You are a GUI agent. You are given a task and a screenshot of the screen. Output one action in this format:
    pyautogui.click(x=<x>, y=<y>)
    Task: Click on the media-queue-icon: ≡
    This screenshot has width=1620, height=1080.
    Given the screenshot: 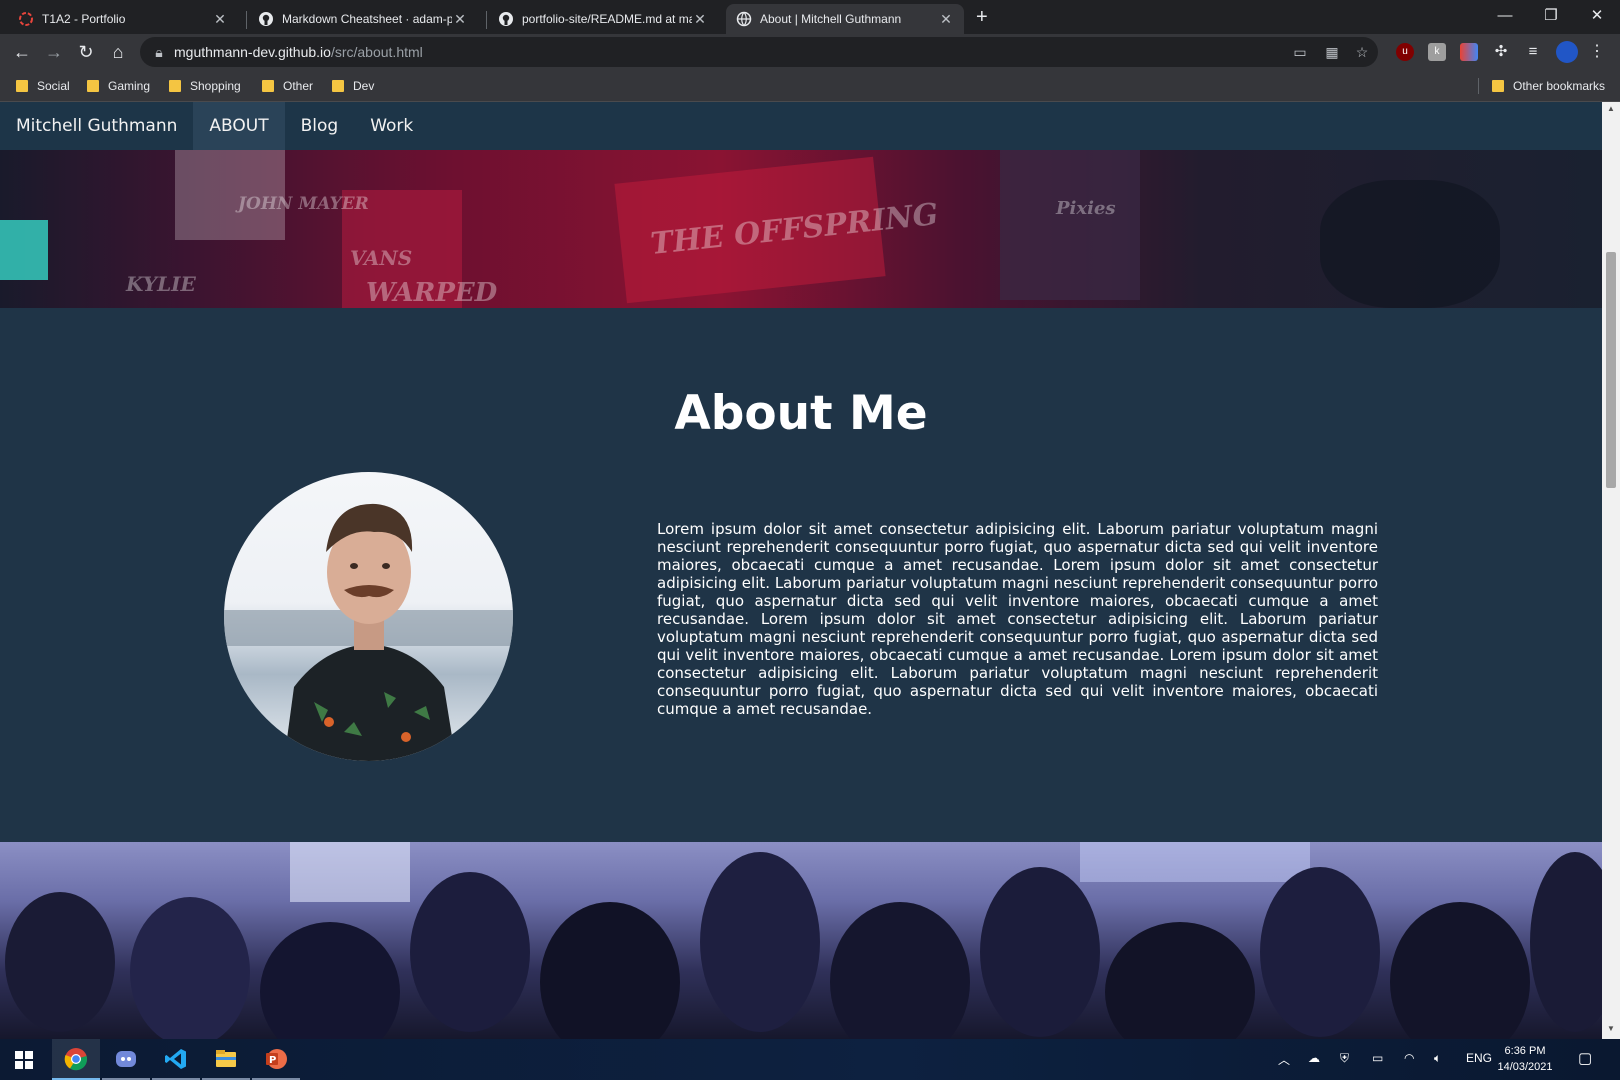 What is the action you would take?
    pyautogui.click(x=1533, y=52)
    